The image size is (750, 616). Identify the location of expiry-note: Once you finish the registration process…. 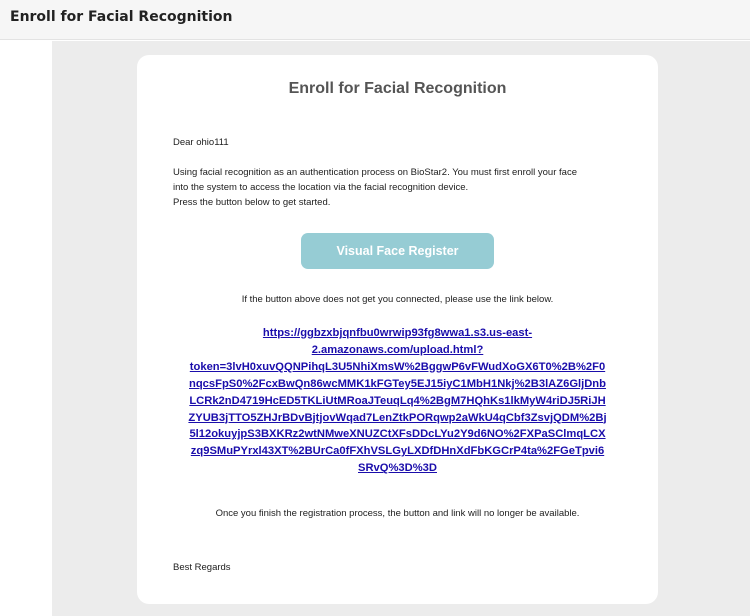
(397, 513).